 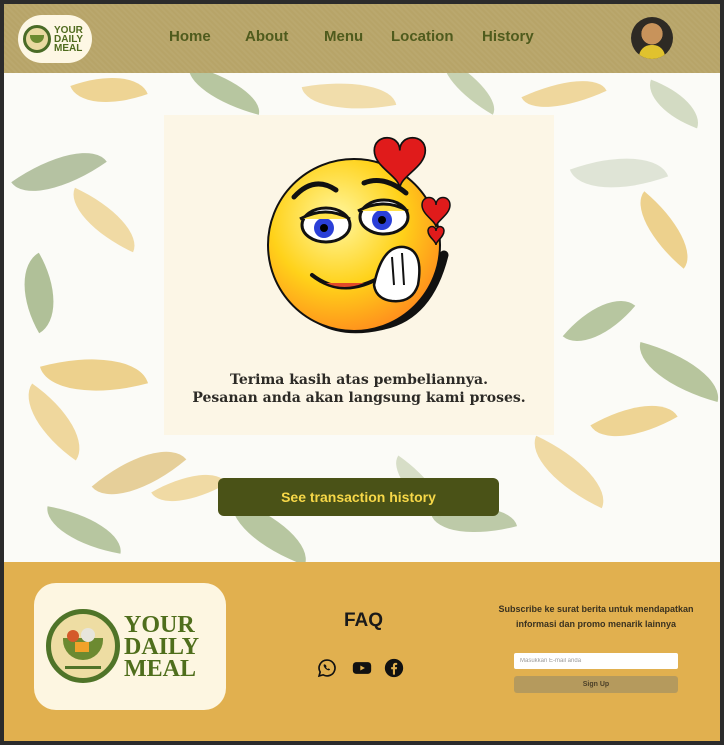 I want to click on whatsapp-icon, so click(x=327, y=668).